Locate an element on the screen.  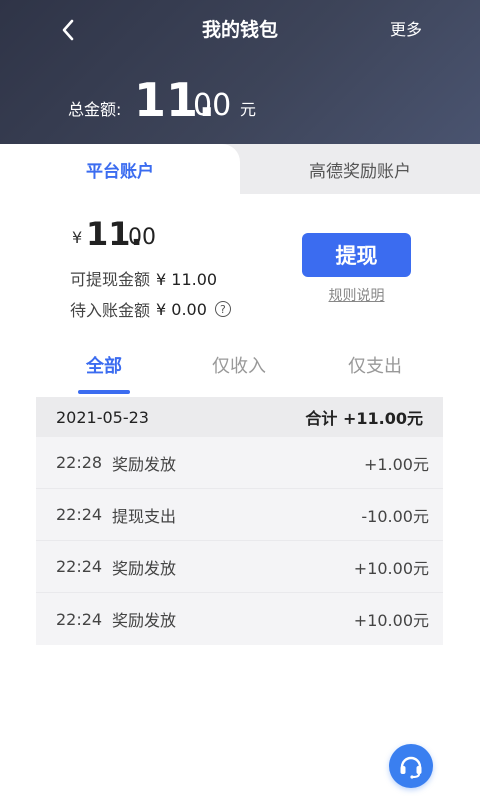
item-amount: -10.00元 is located at coordinates (395, 516).